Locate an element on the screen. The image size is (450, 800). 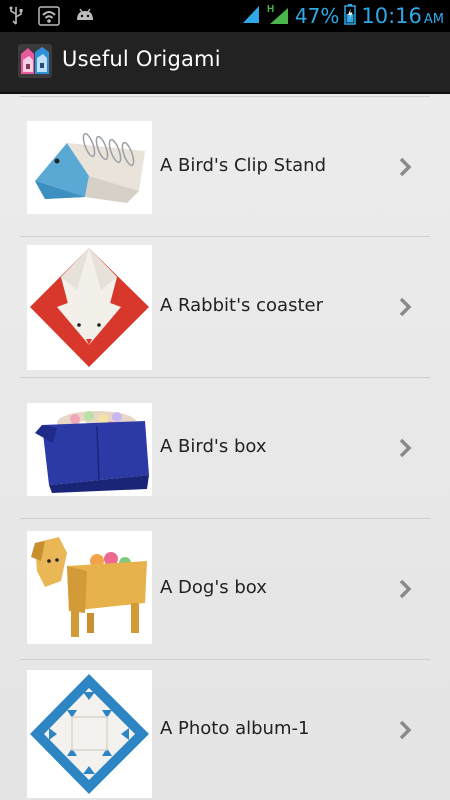
clock: 10:16 AM is located at coordinates (402, 16).